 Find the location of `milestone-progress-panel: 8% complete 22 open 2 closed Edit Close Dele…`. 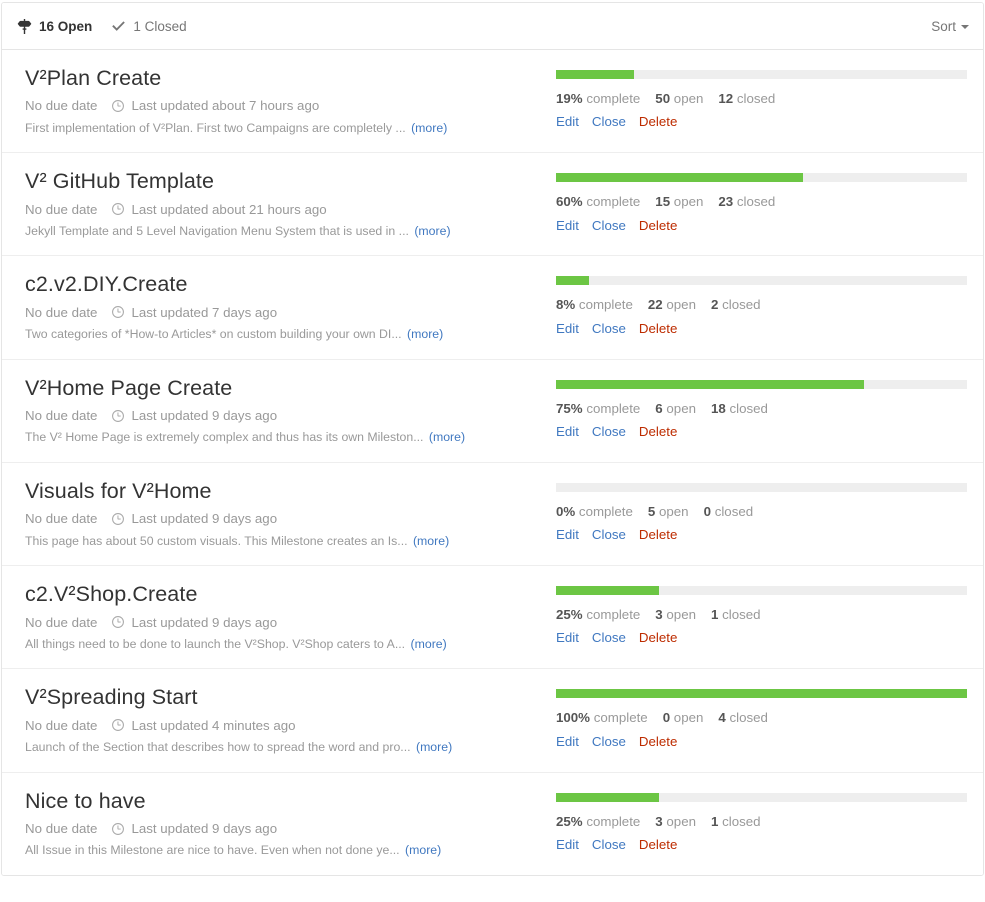

milestone-progress-panel: 8% complete 22 open 2 closed Edit Close Dele… is located at coordinates (765, 306).